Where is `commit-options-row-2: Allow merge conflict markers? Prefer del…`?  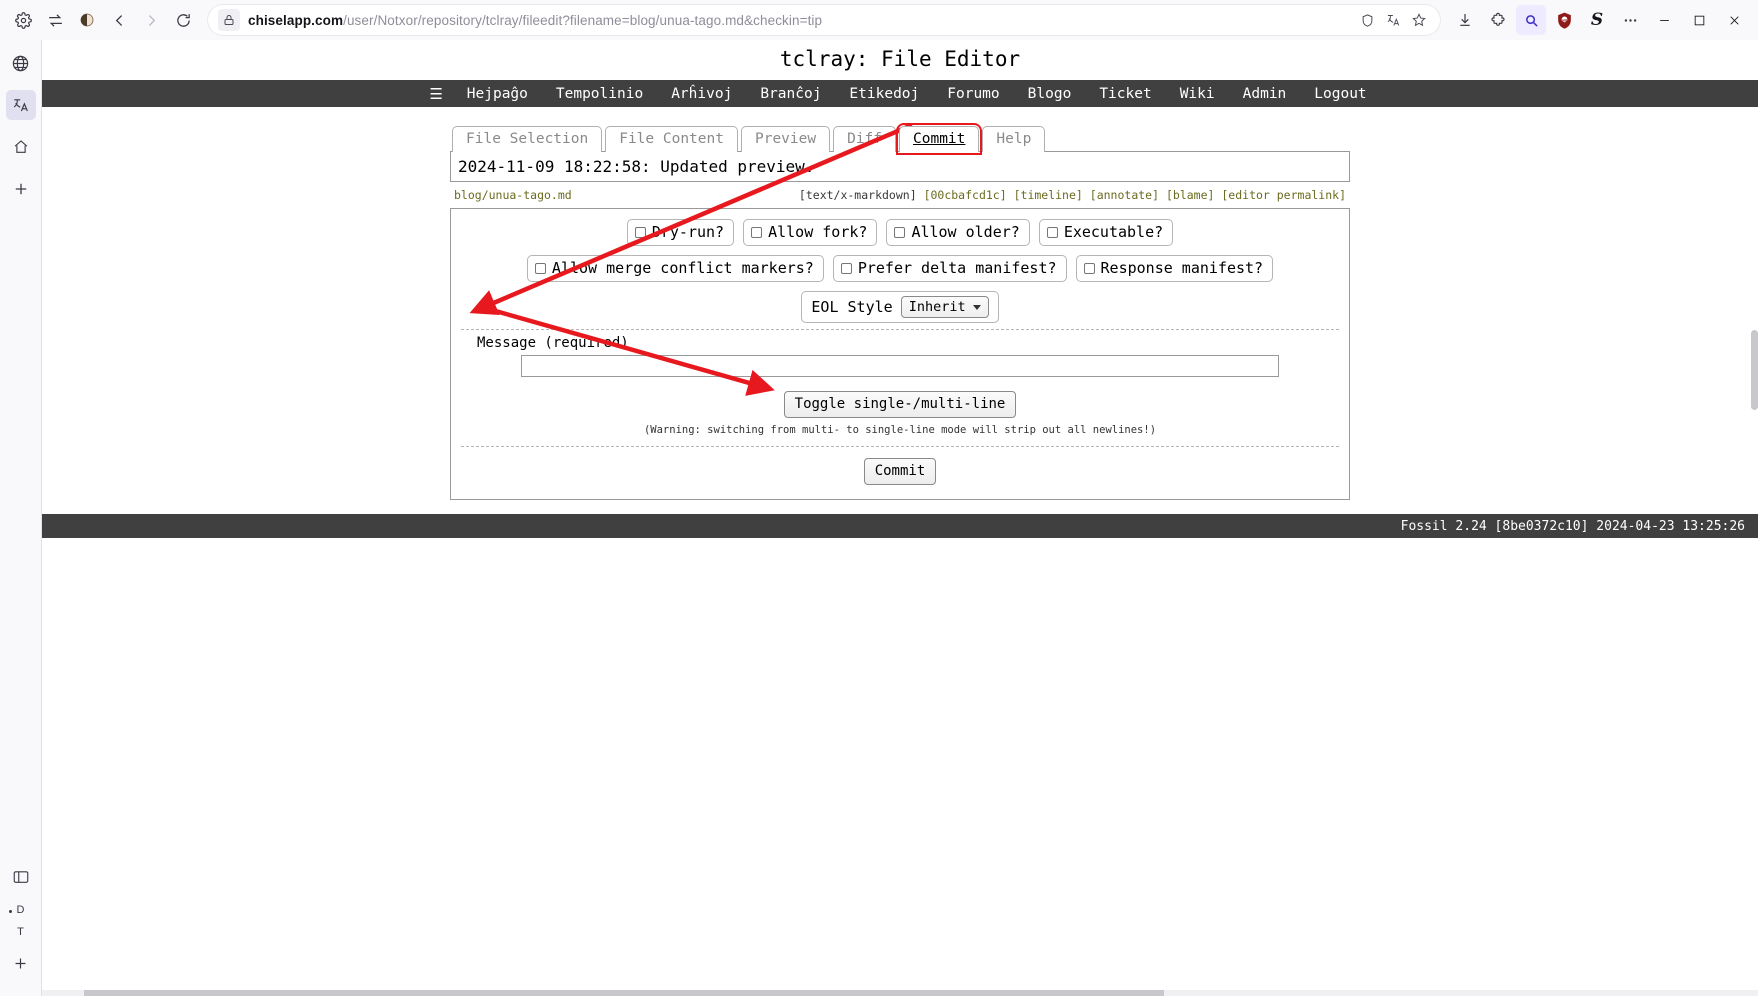
commit-options-row-2: Allow merge conflict markers? Prefer del… is located at coordinates (900, 268).